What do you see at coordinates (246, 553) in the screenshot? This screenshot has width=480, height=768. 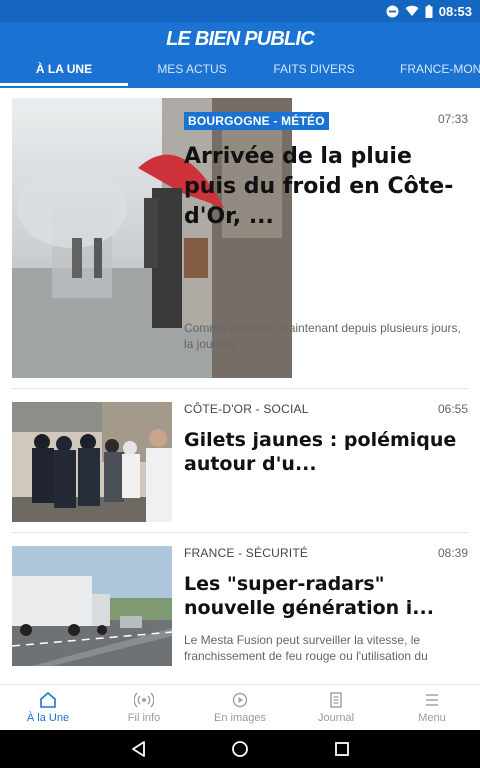 I see `article-rubric: FRANCE - SÉCURITÉ` at bounding box center [246, 553].